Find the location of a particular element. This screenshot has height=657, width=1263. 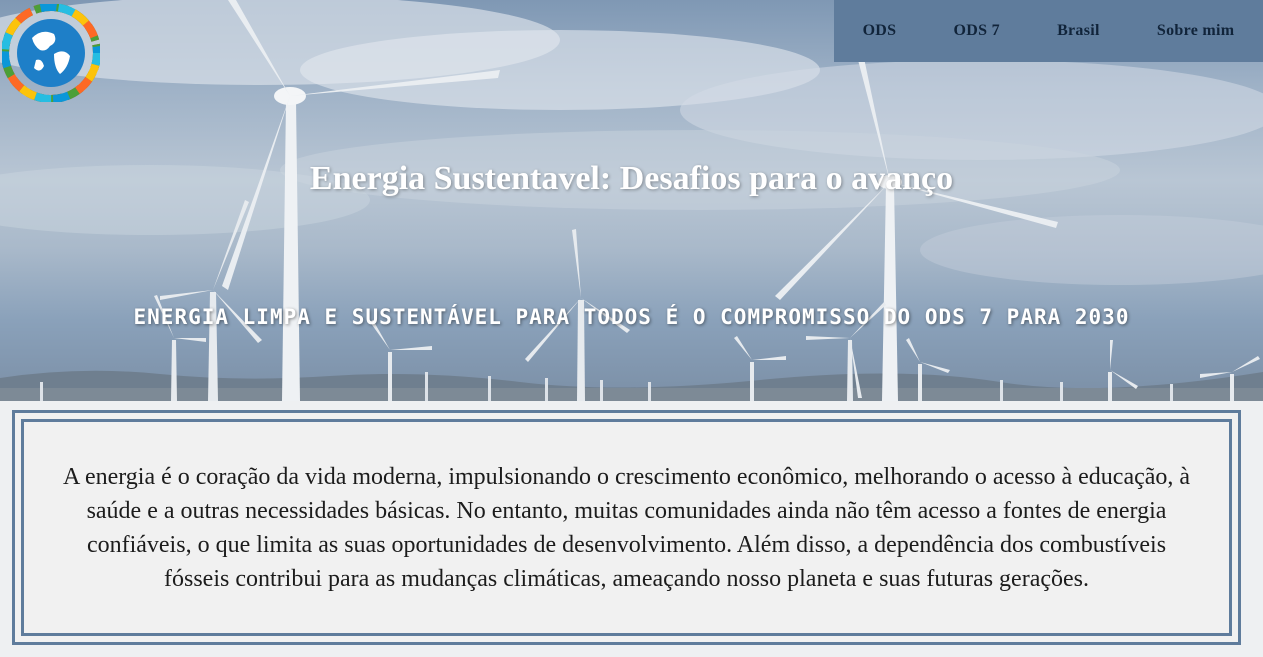

sdg-globe-wheel-icon is located at coordinates (51, 53).